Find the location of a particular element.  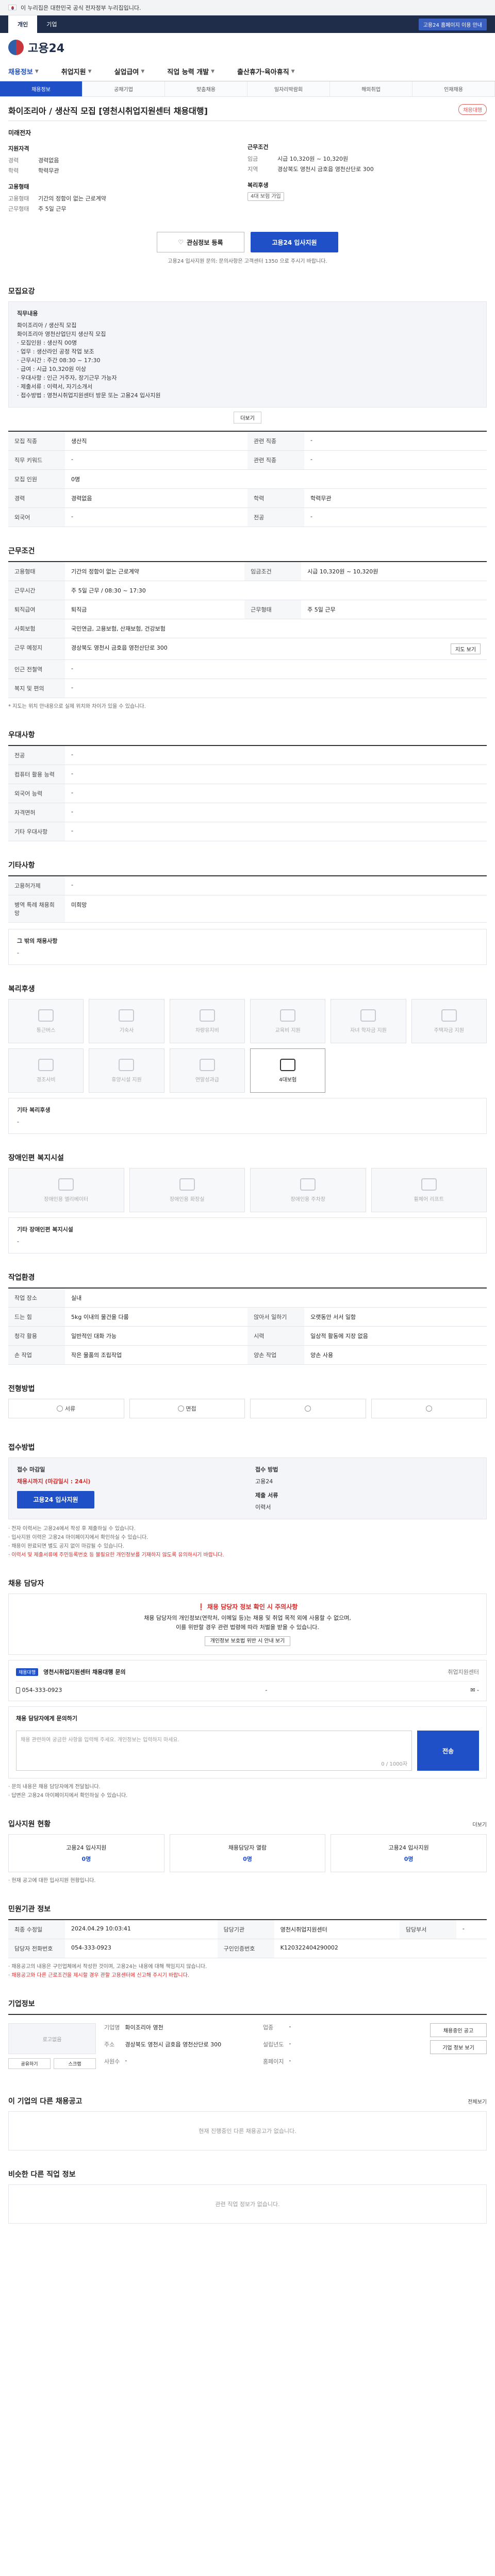

main-nav: 채용정보 ▼ 취업지원 ▼ 실업급여 ▼ 직업 능력 개발 ▼ 출산휴가·육아휴직 ▼ is located at coordinates (247, 71).